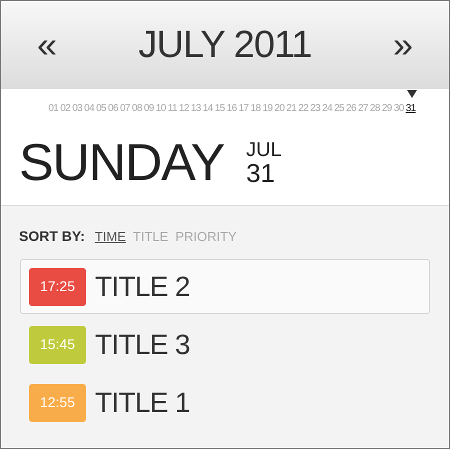  Describe the element at coordinates (121, 163) in the screenshot. I see `weekday-heading: SUNDAY` at that location.